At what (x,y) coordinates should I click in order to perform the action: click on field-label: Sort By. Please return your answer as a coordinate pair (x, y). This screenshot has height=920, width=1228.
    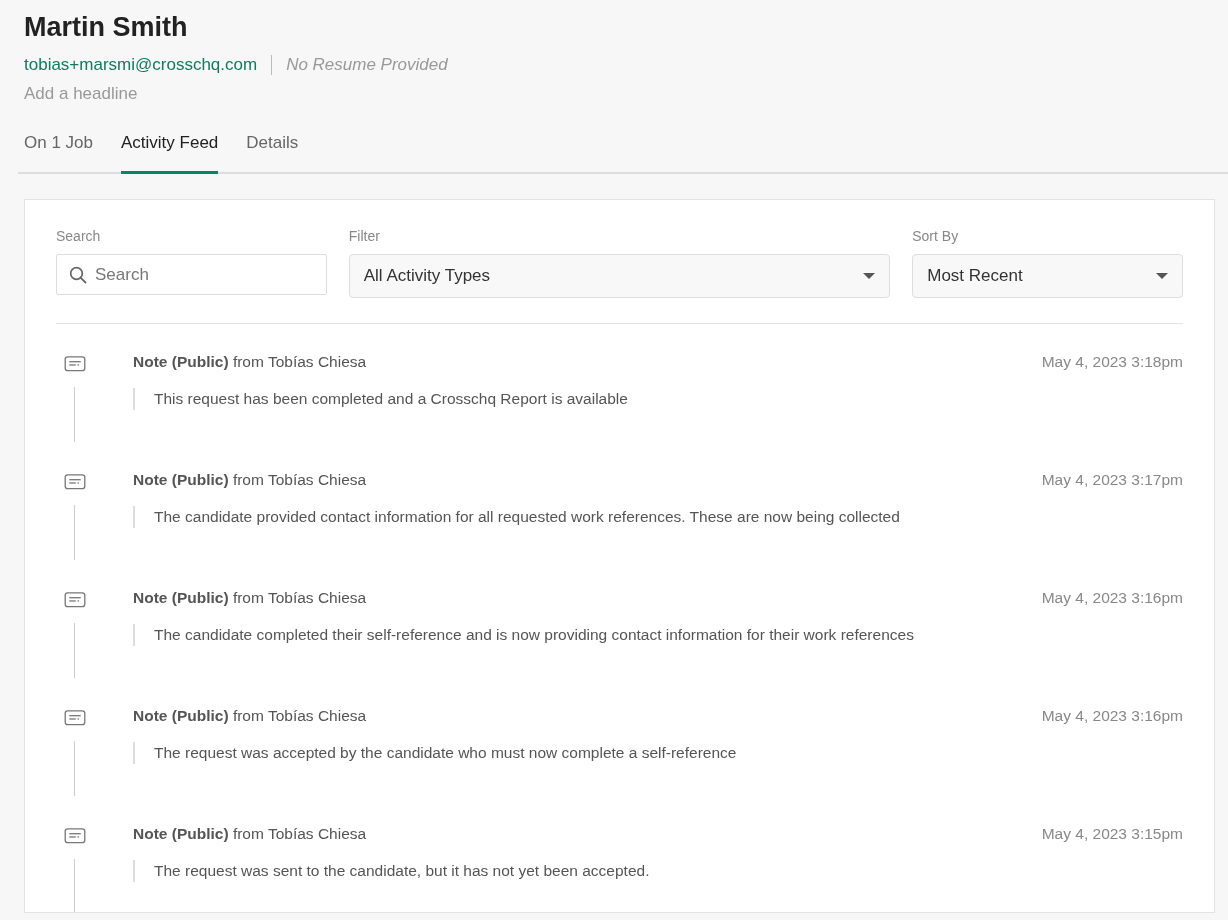
    Looking at the image, I should click on (936, 236).